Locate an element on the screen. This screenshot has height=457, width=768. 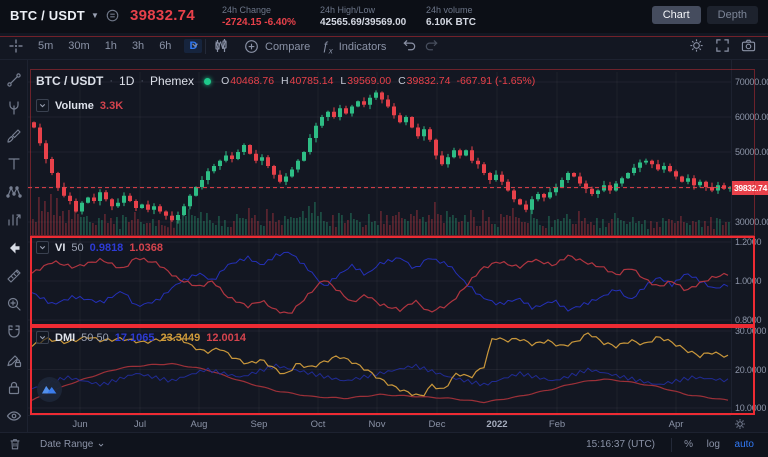
bottom-bar: Date Range 15:16:37 (UTC) % log auto is located at coordinates (384, 444).